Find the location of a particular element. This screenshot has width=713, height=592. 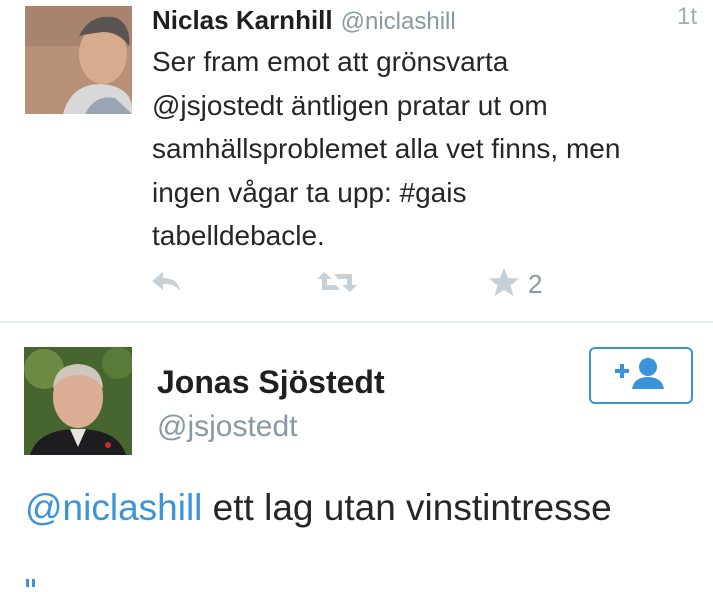

reply-icon is located at coordinates (166, 284).